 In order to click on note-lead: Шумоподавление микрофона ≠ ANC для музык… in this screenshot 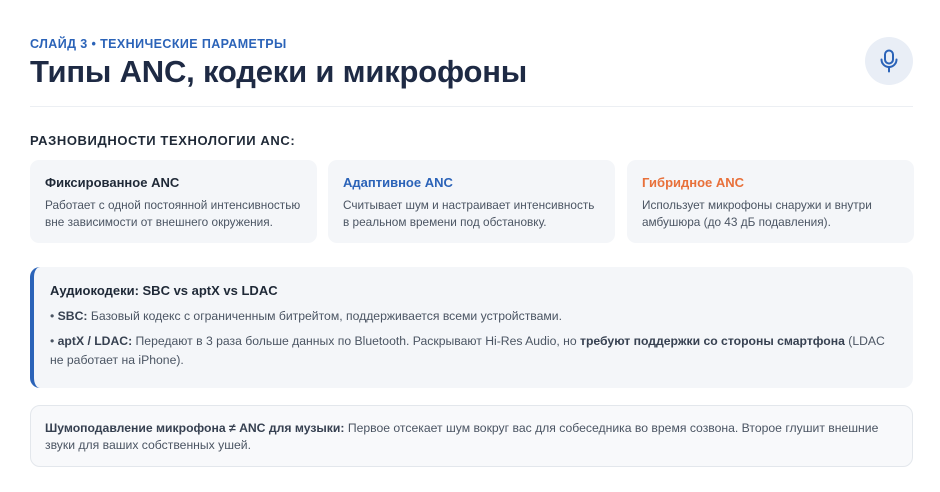, I will do `click(195, 428)`.